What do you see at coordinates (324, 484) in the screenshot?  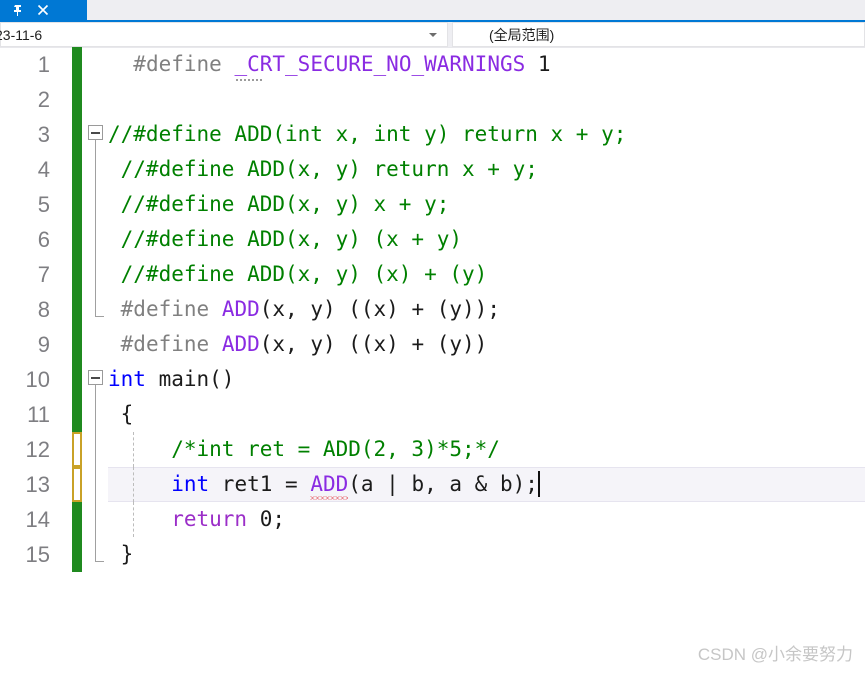 I see `code-text: int ret1 = ADD(a | b, a & b);` at bounding box center [324, 484].